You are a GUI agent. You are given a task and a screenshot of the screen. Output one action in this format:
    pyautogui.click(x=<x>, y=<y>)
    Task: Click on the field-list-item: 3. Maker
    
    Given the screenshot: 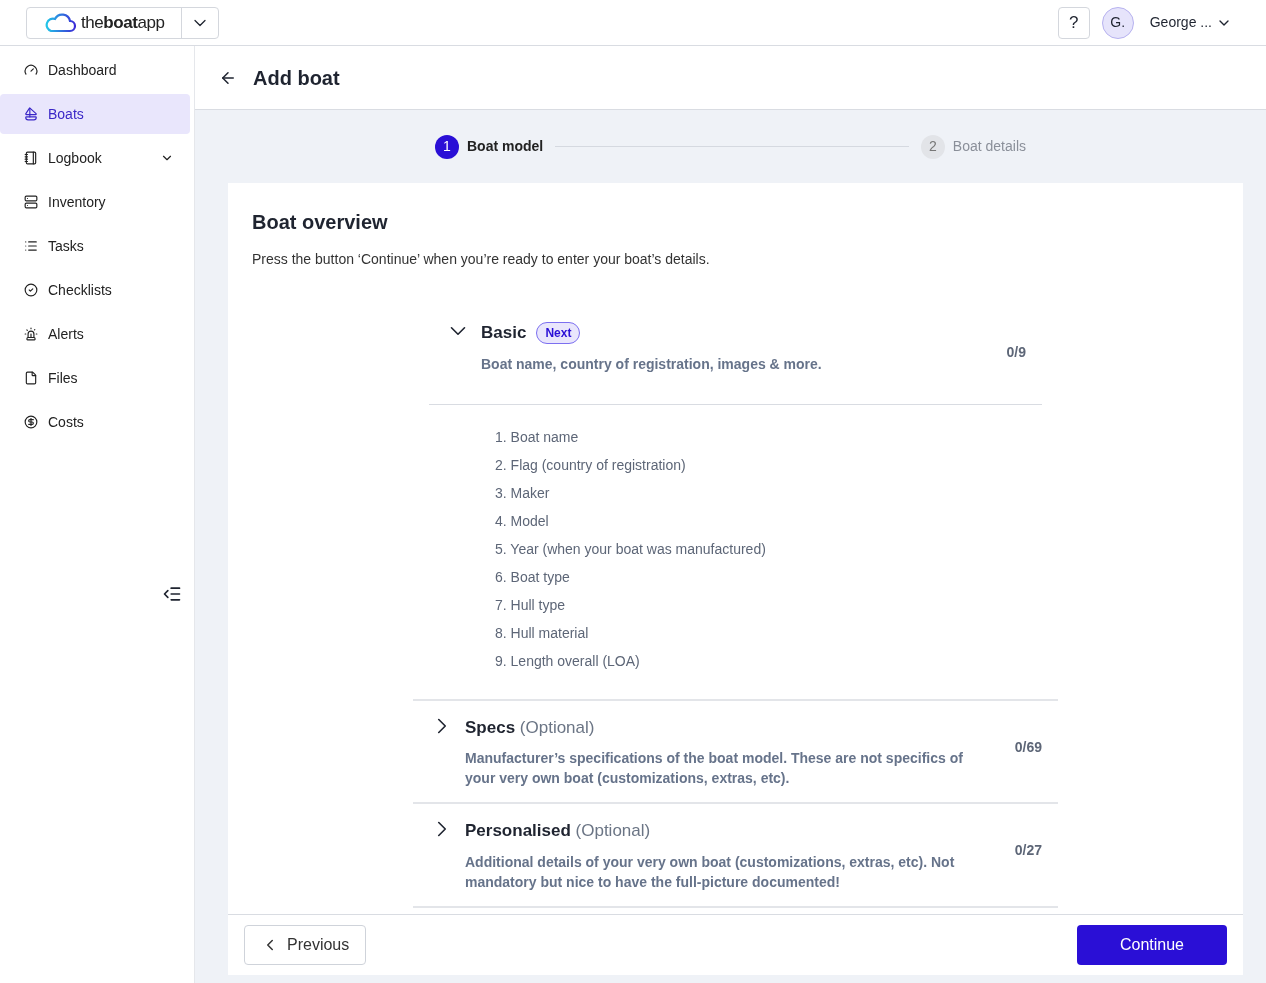 What is the action you would take?
    pyautogui.click(x=523, y=493)
    